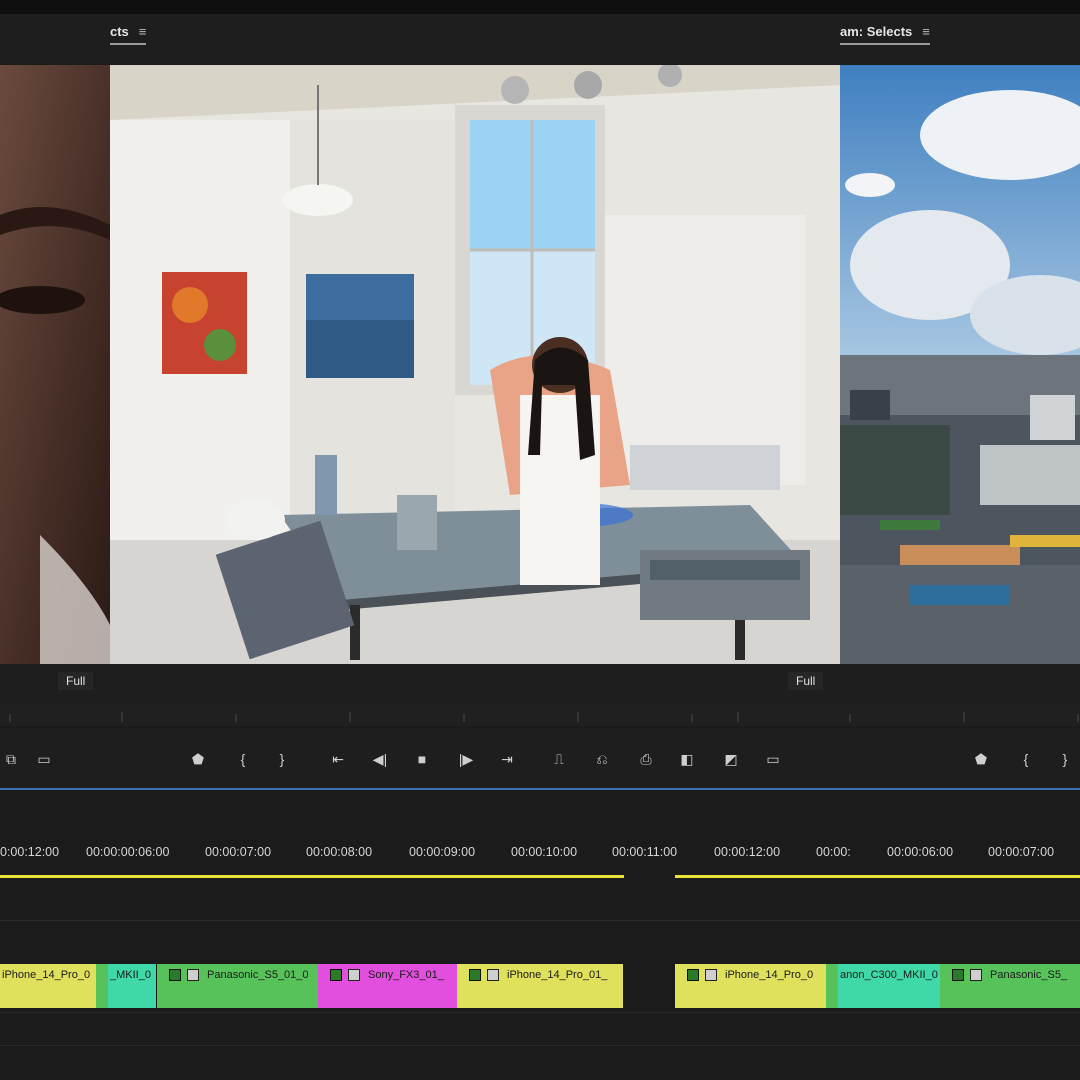  Describe the element at coordinates (559, 759) in the screenshot. I see `insert-icon: ⎍` at that location.